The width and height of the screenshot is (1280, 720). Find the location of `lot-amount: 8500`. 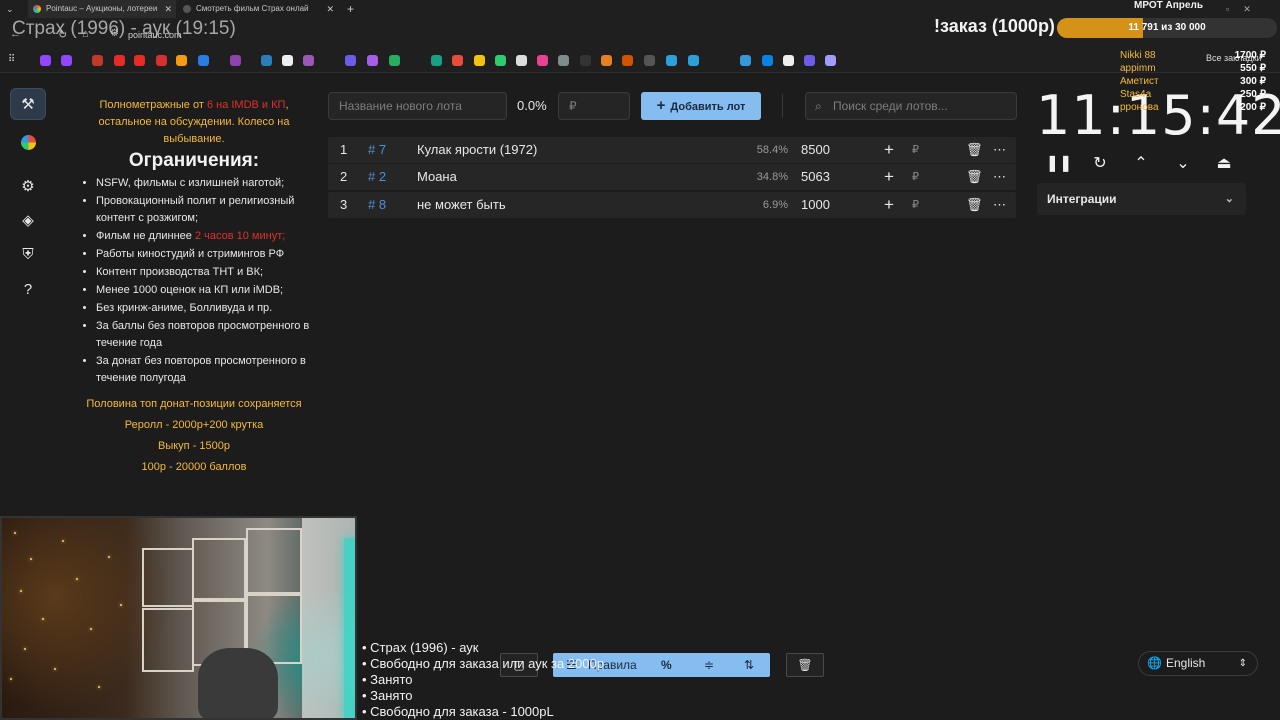

lot-amount: 8500 is located at coordinates (815, 150).